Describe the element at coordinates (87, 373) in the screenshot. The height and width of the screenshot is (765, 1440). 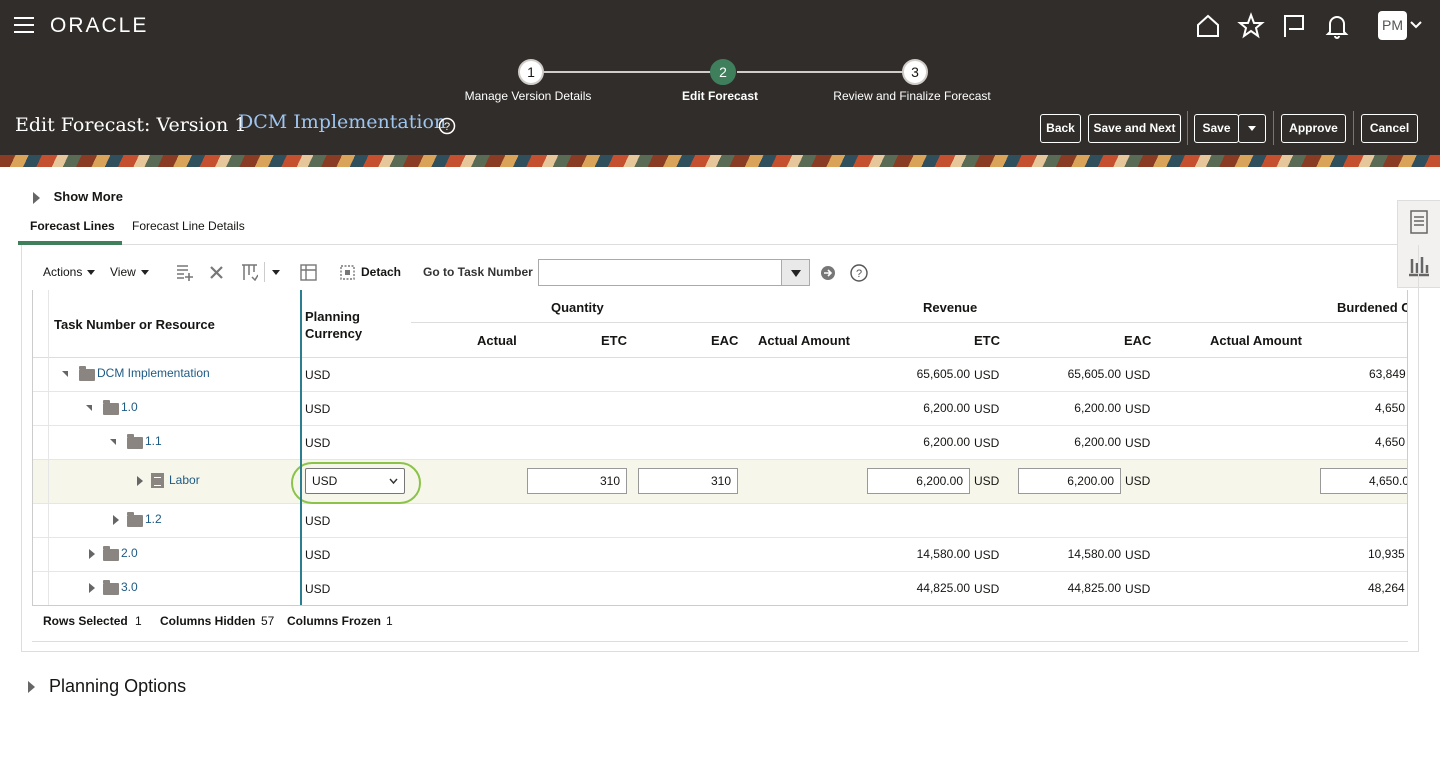
I see `folder-icon` at that location.